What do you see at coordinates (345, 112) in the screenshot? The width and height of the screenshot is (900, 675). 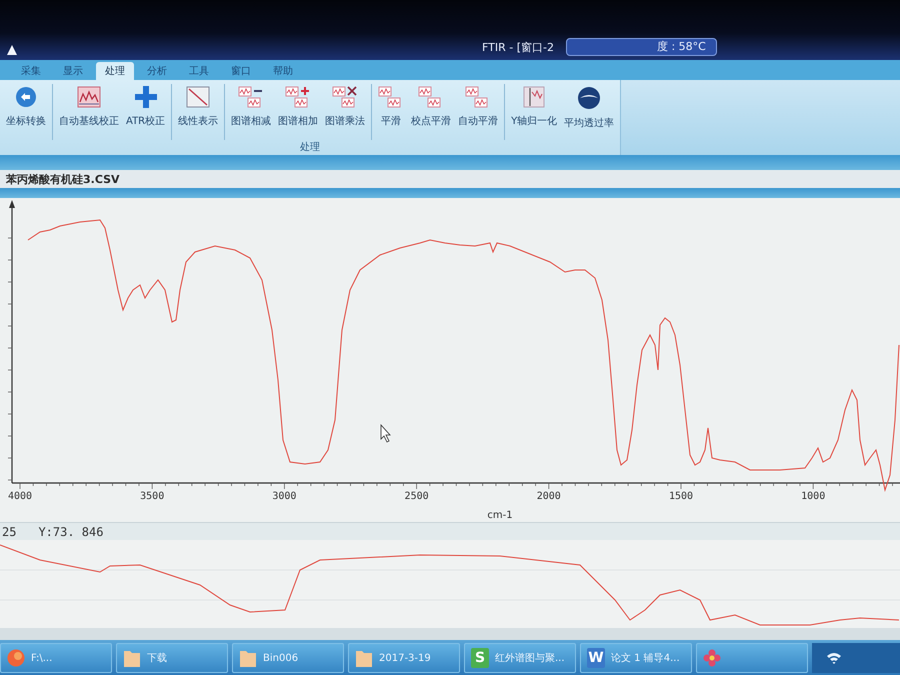 I see `ribbon-button: 图谱乘法` at bounding box center [345, 112].